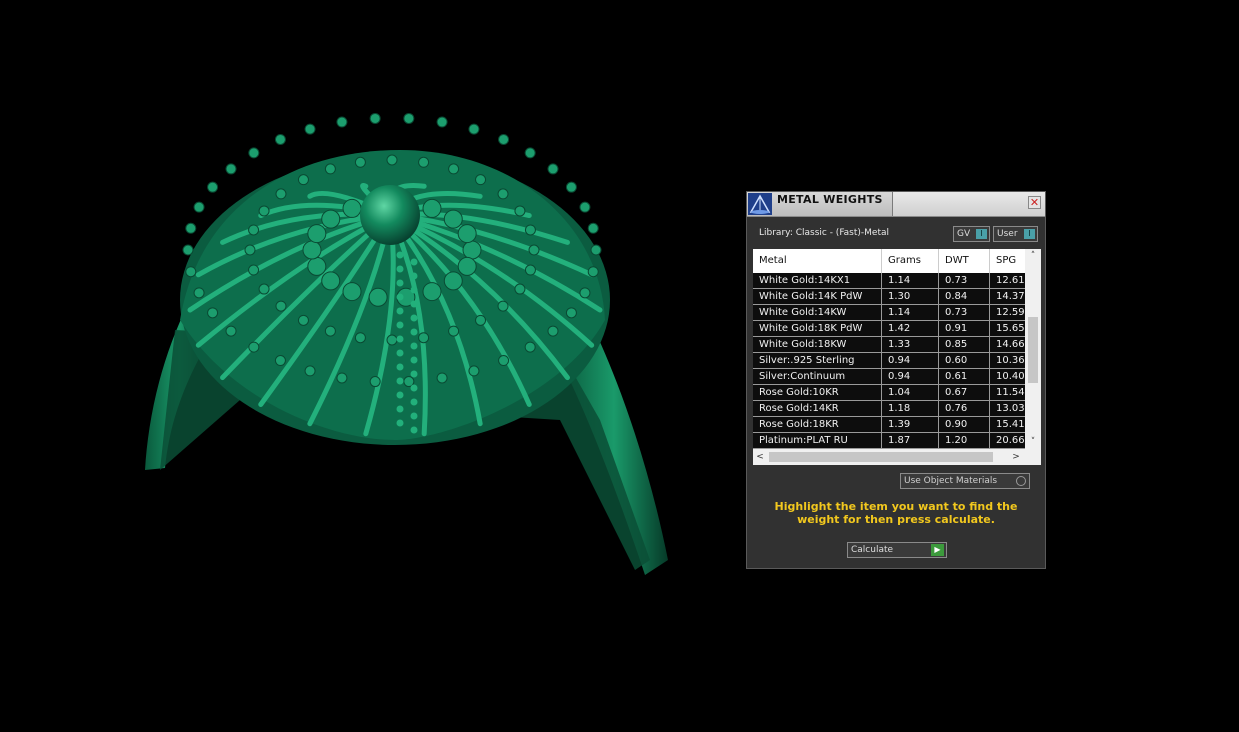  What do you see at coordinates (910, 360) in the screenshot?
I see `grams-cell: 0.94` at bounding box center [910, 360].